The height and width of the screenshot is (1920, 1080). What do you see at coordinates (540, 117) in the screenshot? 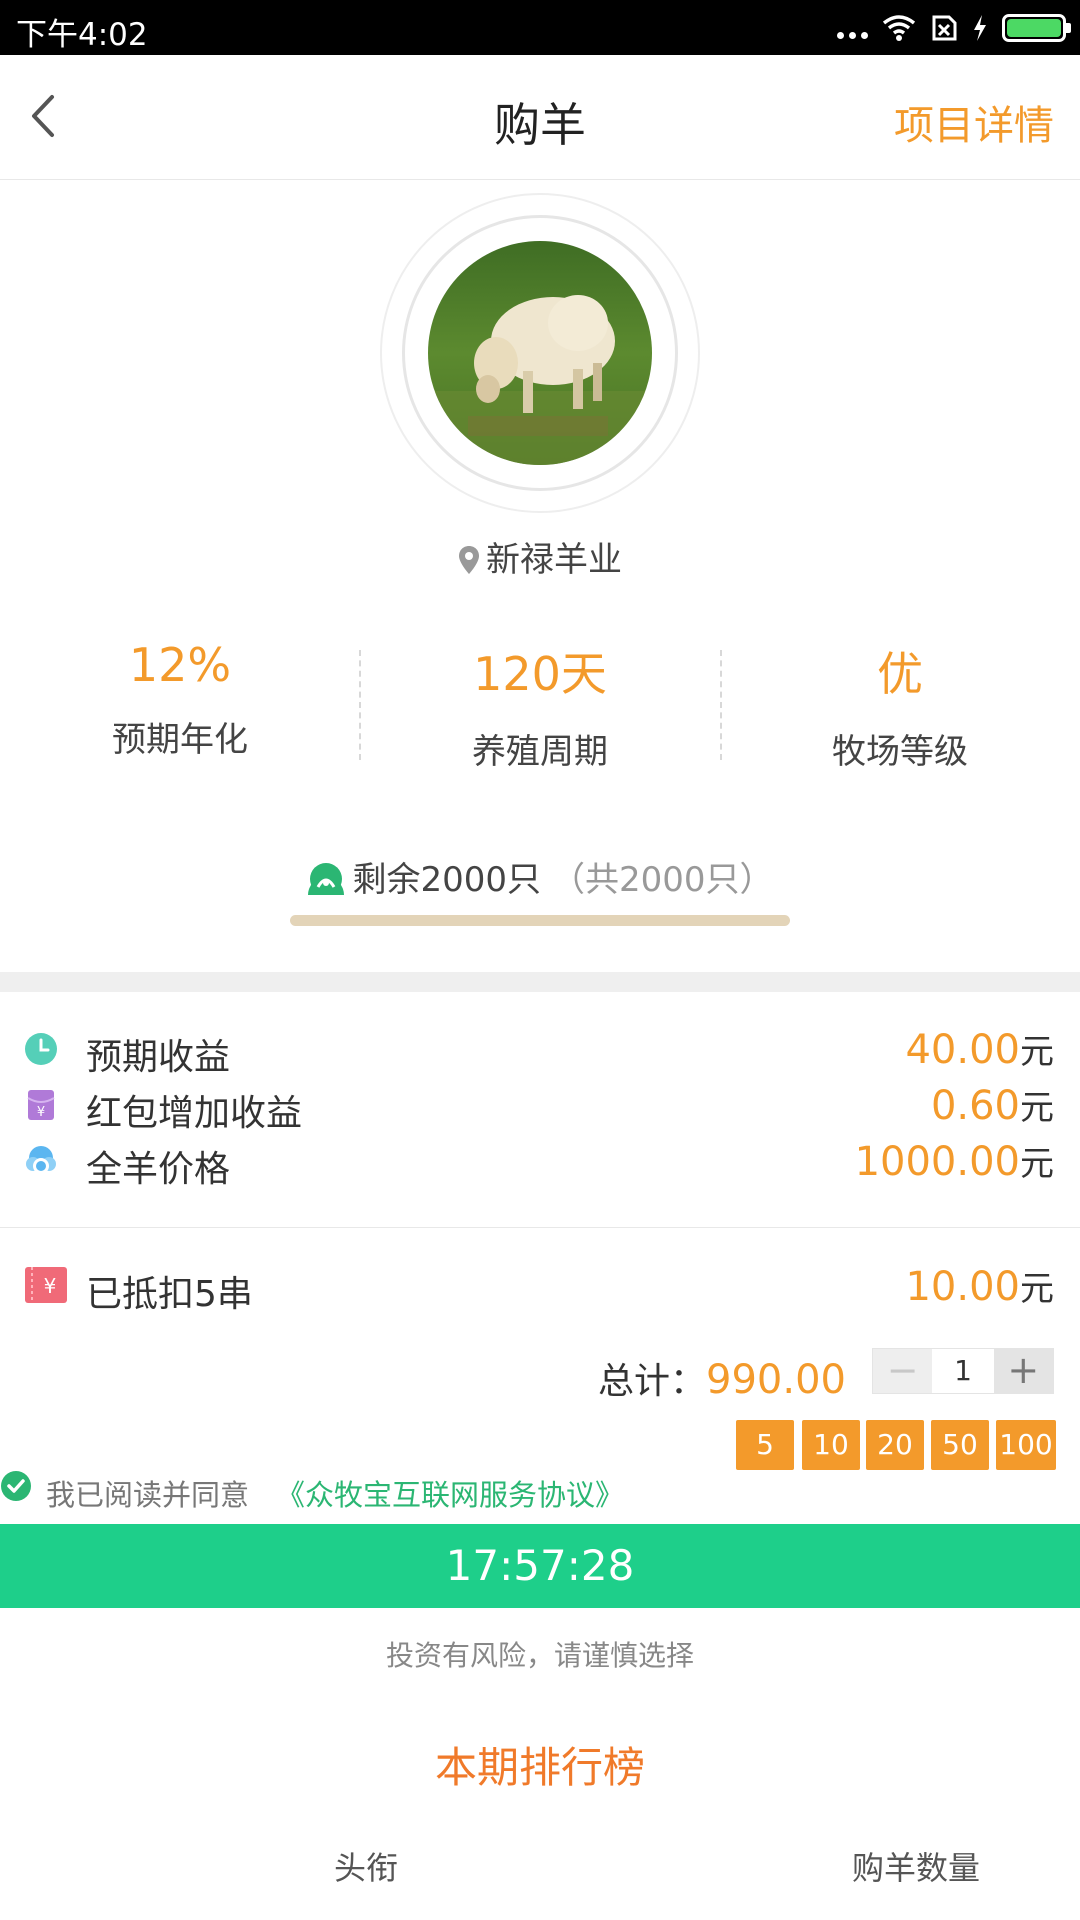
I see `nav-header: 购羊 项目详情` at bounding box center [540, 117].